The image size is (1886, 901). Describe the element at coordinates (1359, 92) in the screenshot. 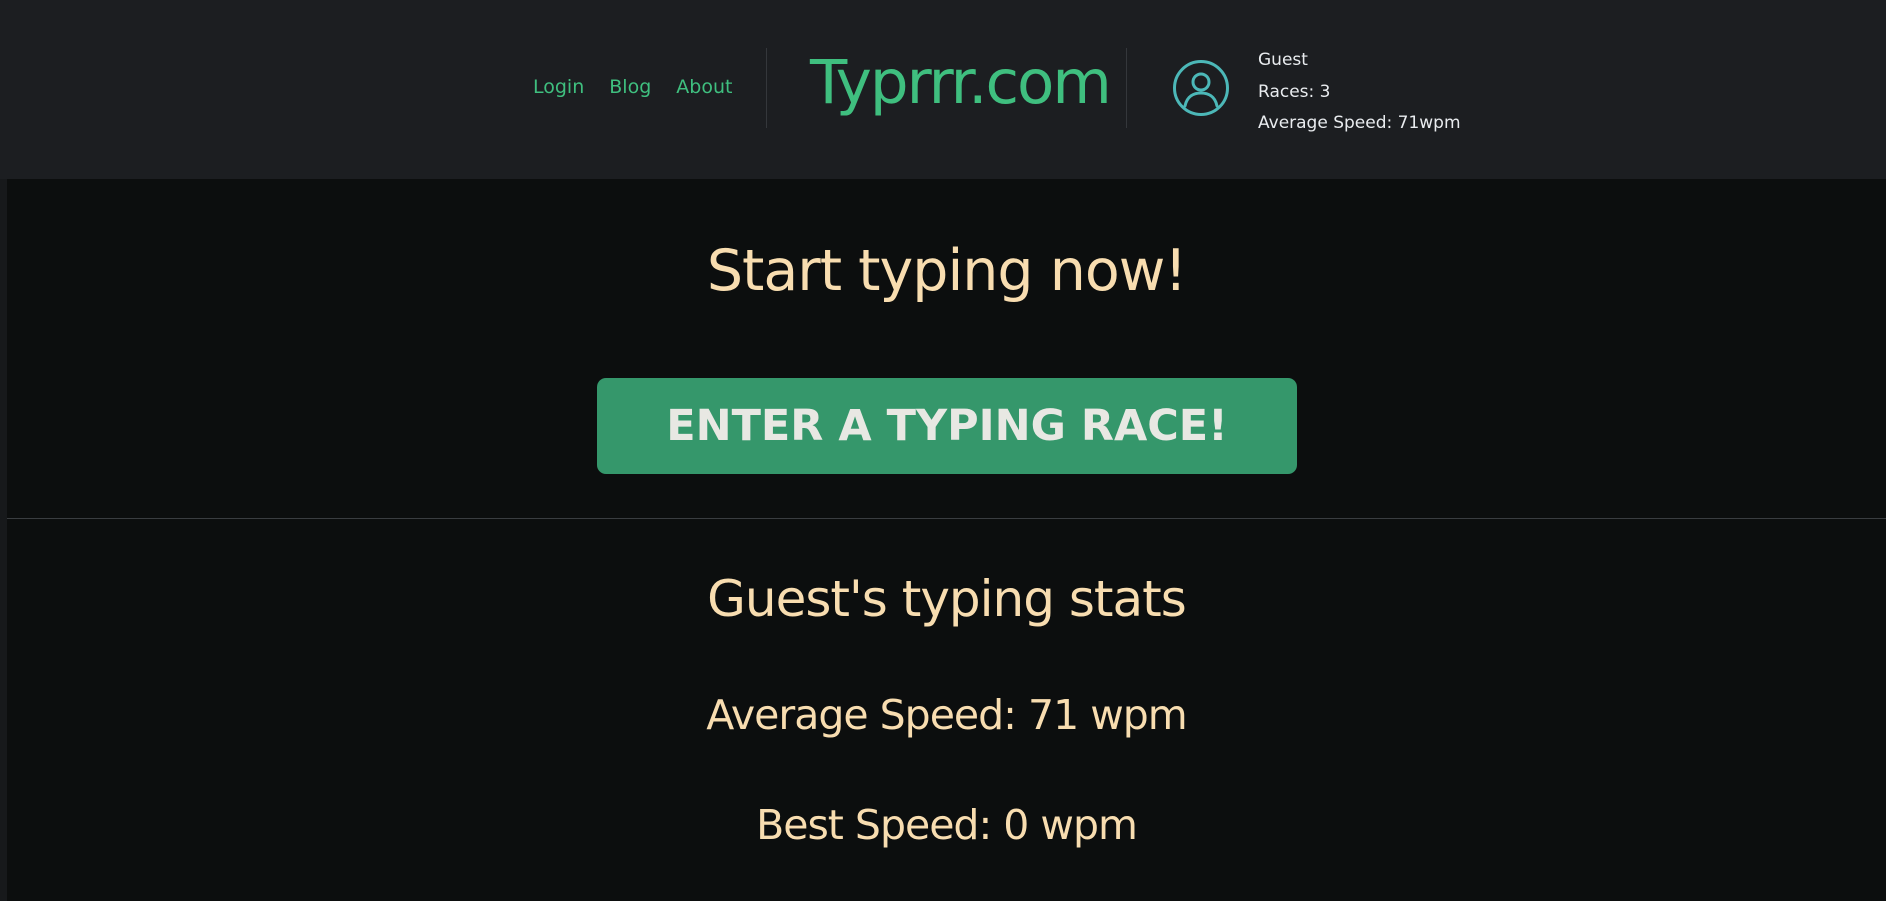

I see `user-summary: Guest Races: 3 Average Speed: 71wpm` at that location.